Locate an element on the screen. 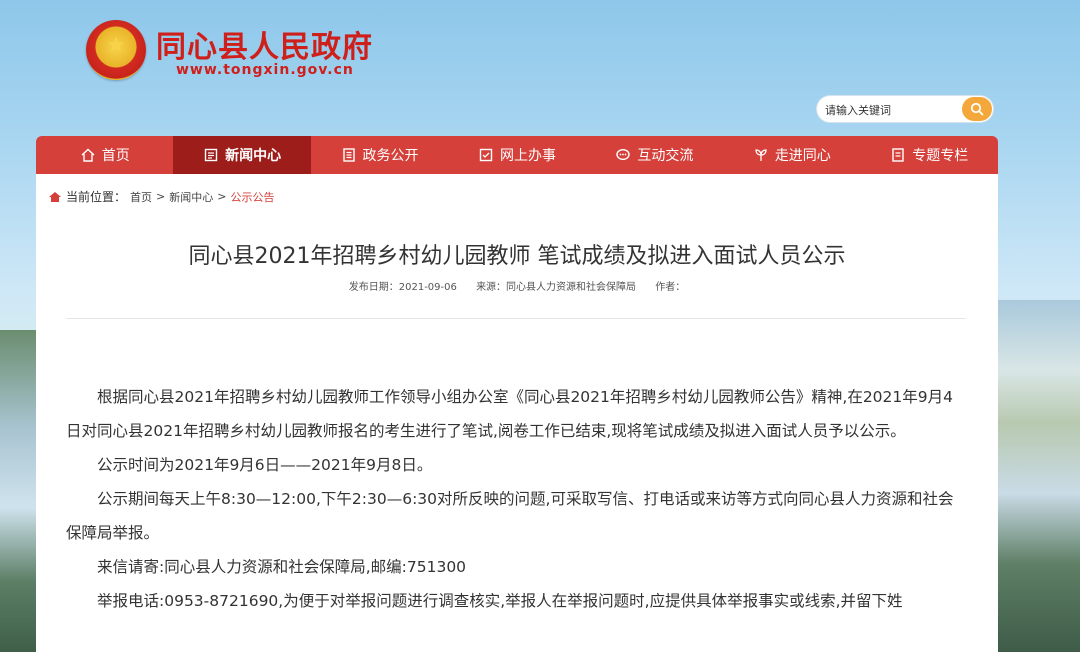  nav-label: 网上办事 is located at coordinates (527, 156).